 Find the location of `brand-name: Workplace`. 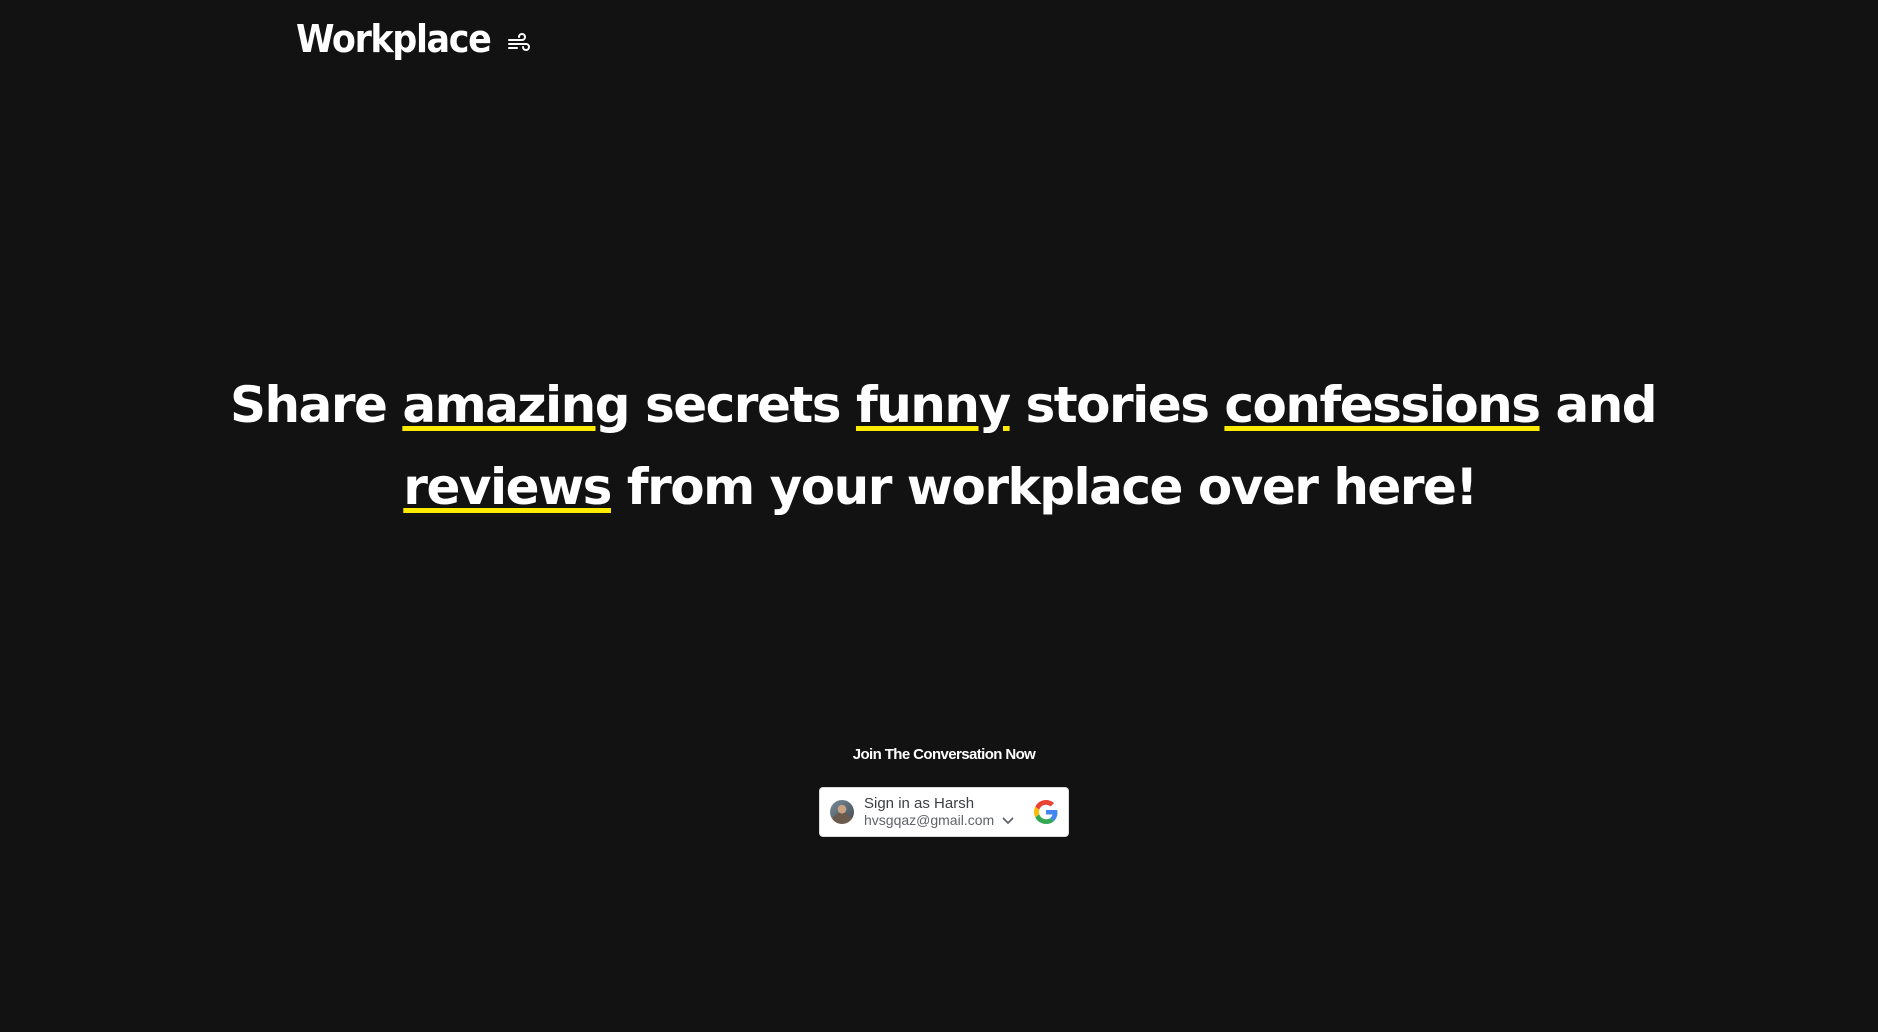

brand-name: Workplace is located at coordinates (394, 39).